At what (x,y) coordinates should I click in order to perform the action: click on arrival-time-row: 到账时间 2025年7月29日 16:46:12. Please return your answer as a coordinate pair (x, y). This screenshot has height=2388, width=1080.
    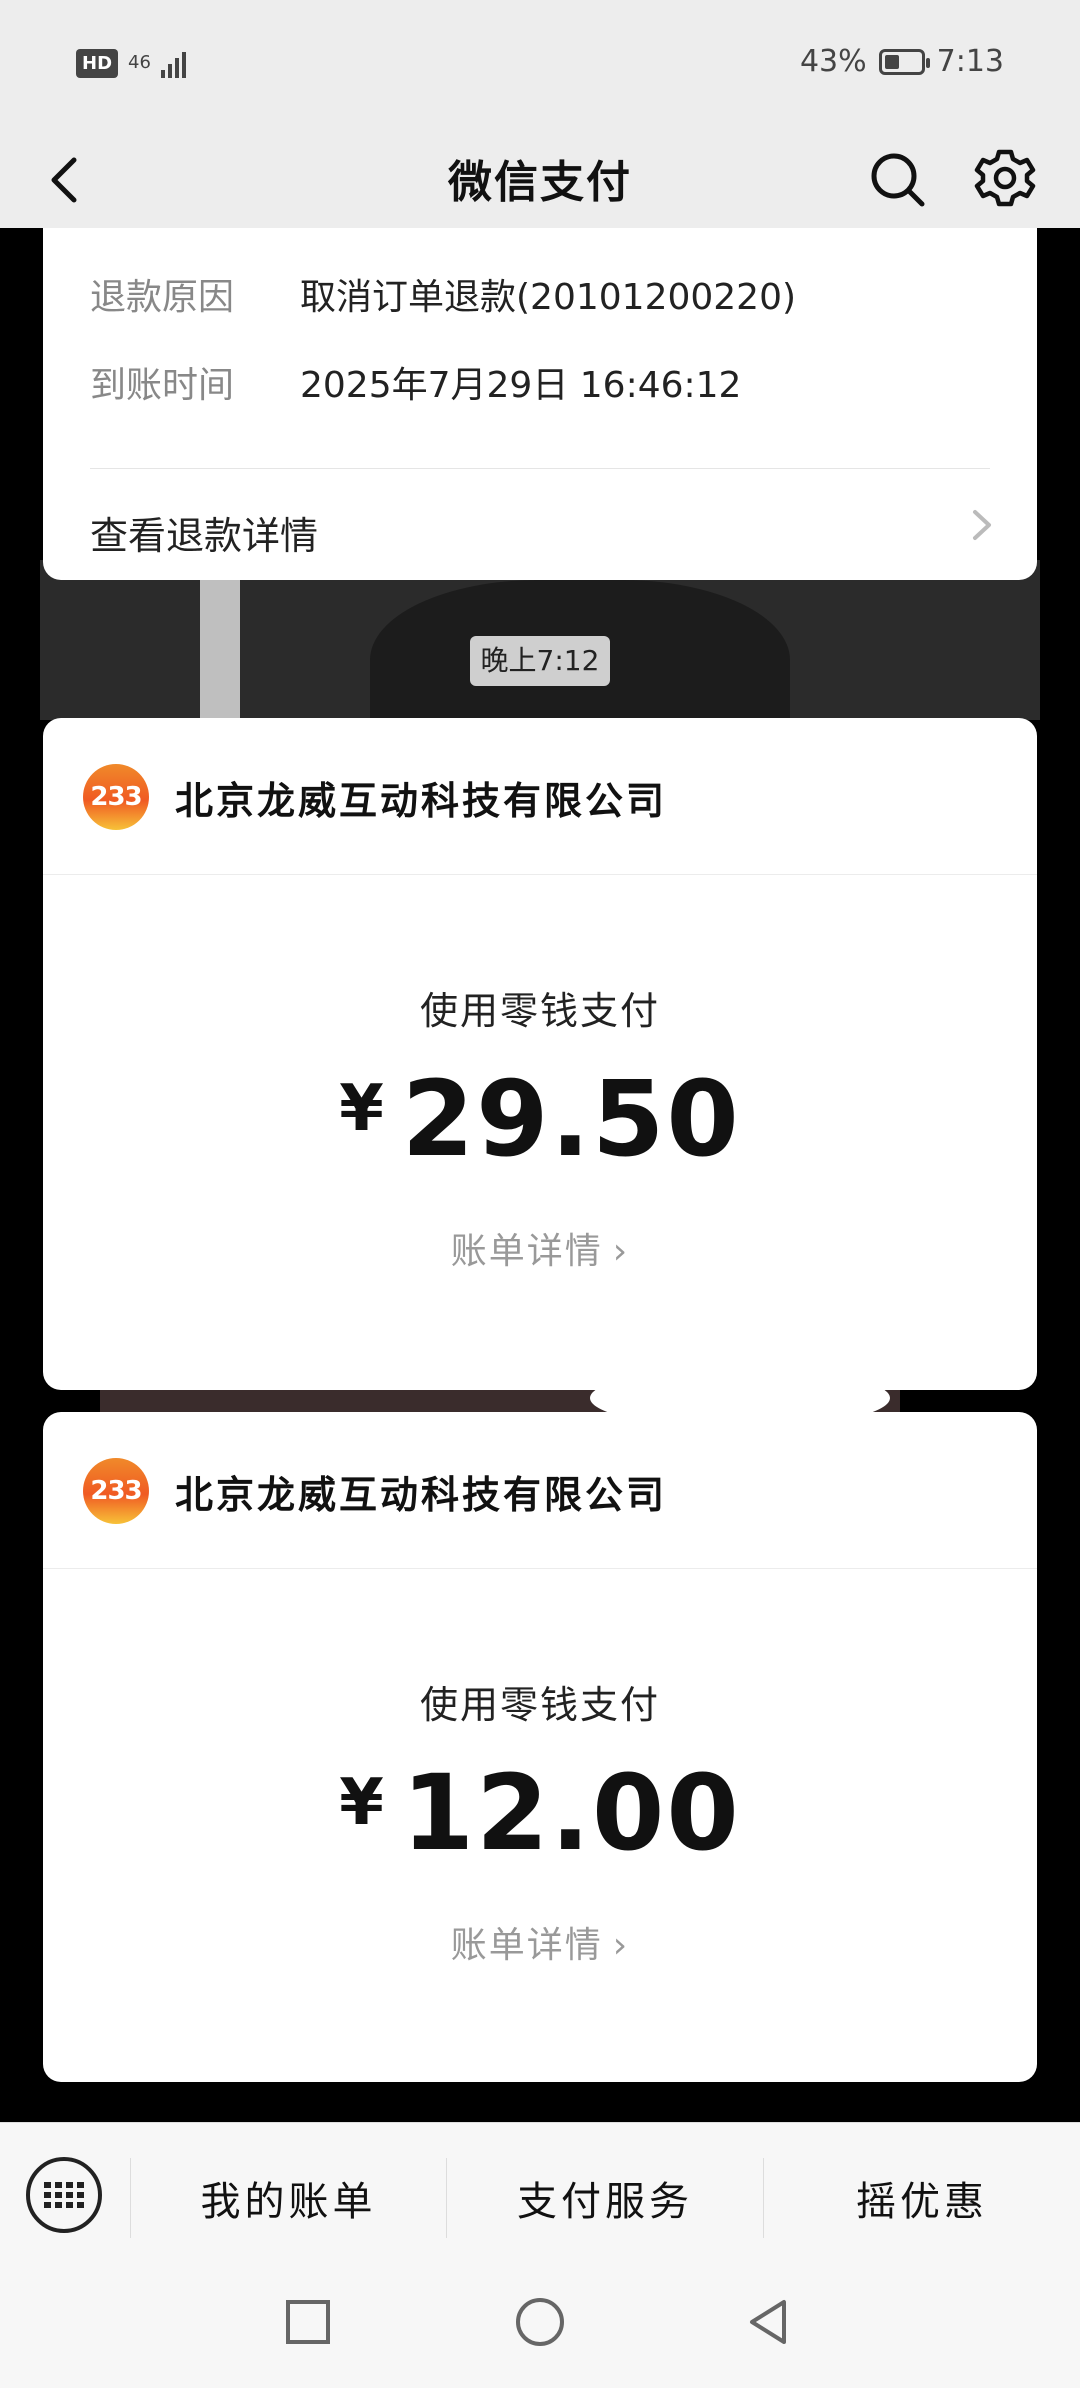
    Looking at the image, I should click on (415, 382).